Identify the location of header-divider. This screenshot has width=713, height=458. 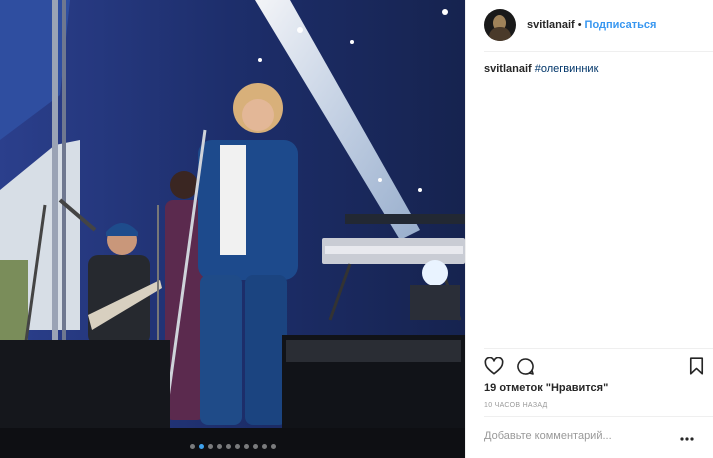
(598, 51).